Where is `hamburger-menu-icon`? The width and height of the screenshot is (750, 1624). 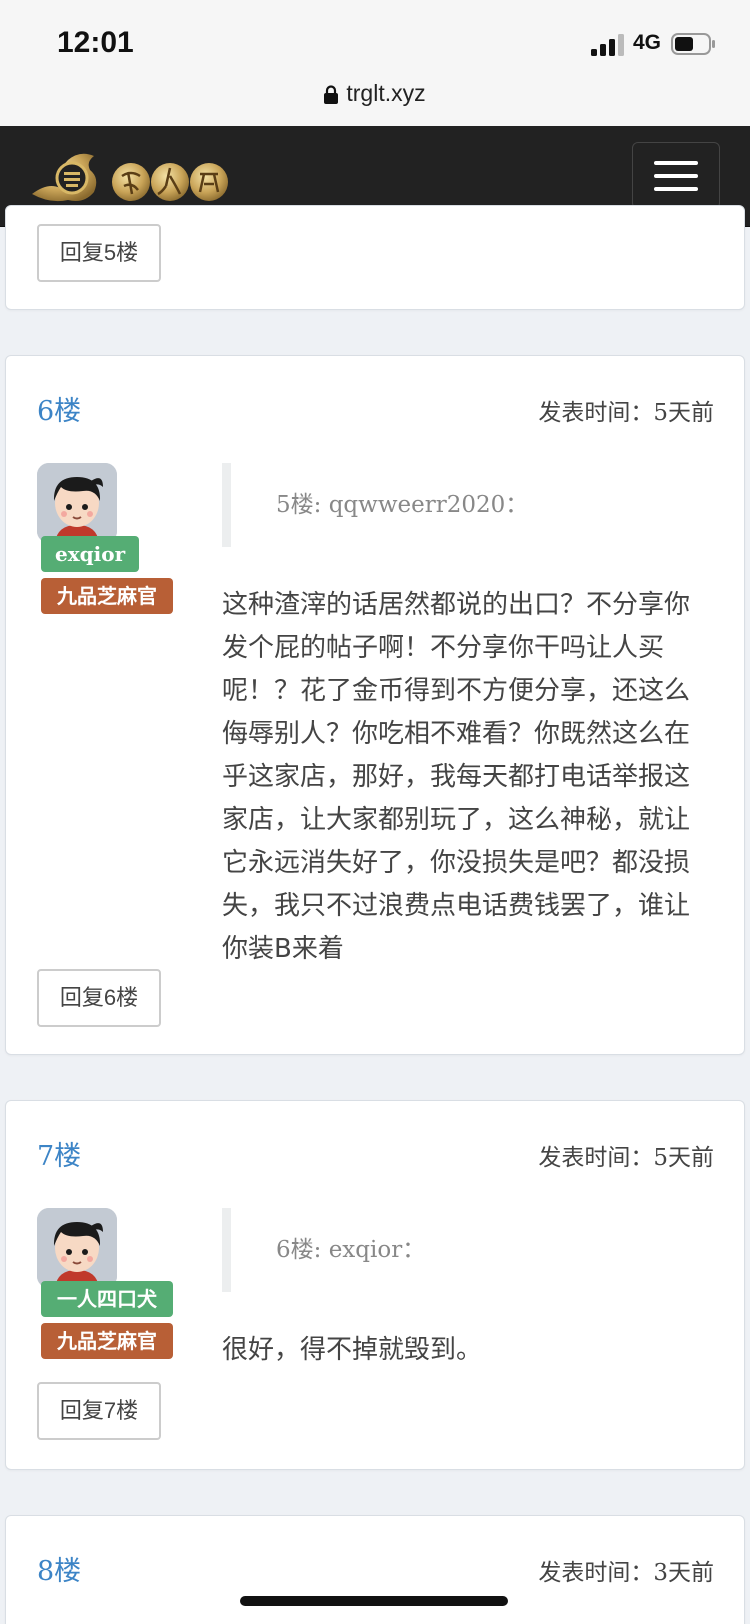
hamburger-menu-icon is located at coordinates (676, 175).